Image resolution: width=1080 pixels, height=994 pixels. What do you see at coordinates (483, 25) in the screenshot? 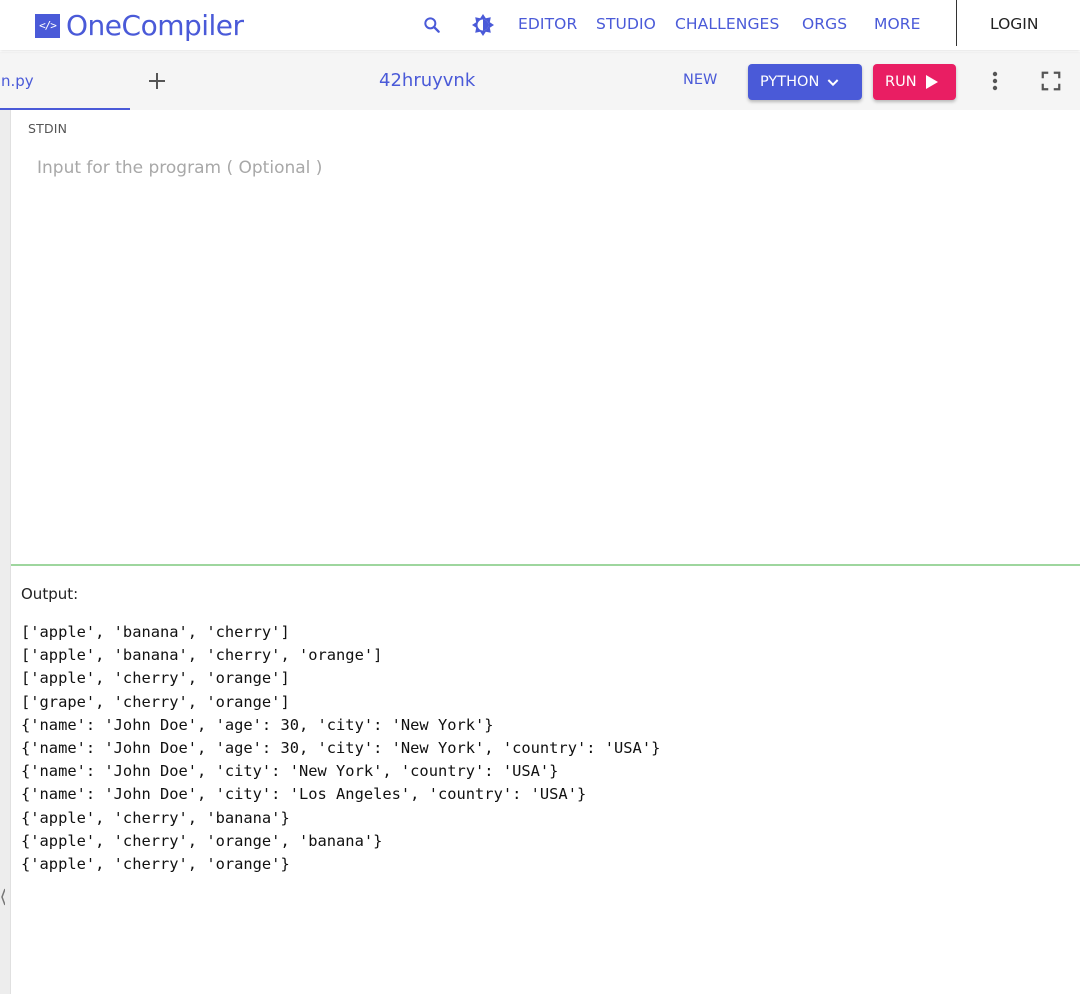
I see `theme-toggle-icon` at bounding box center [483, 25].